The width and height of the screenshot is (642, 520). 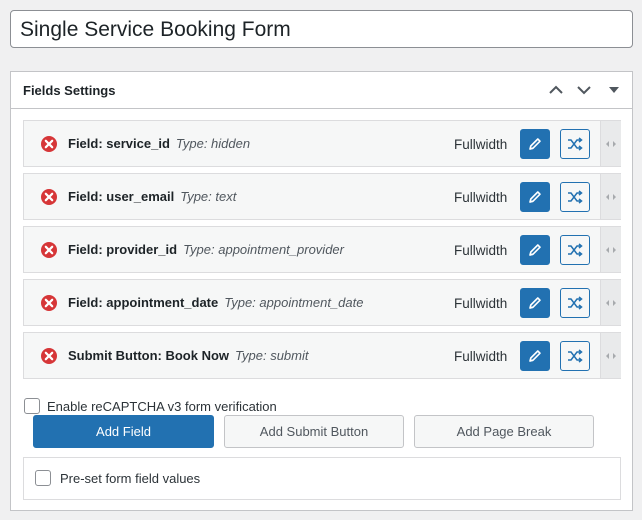 What do you see at coordinates (263, 249) in the screenshot?
I see `field-type: Type: appointment_provider` at bounding box center [263, 249].